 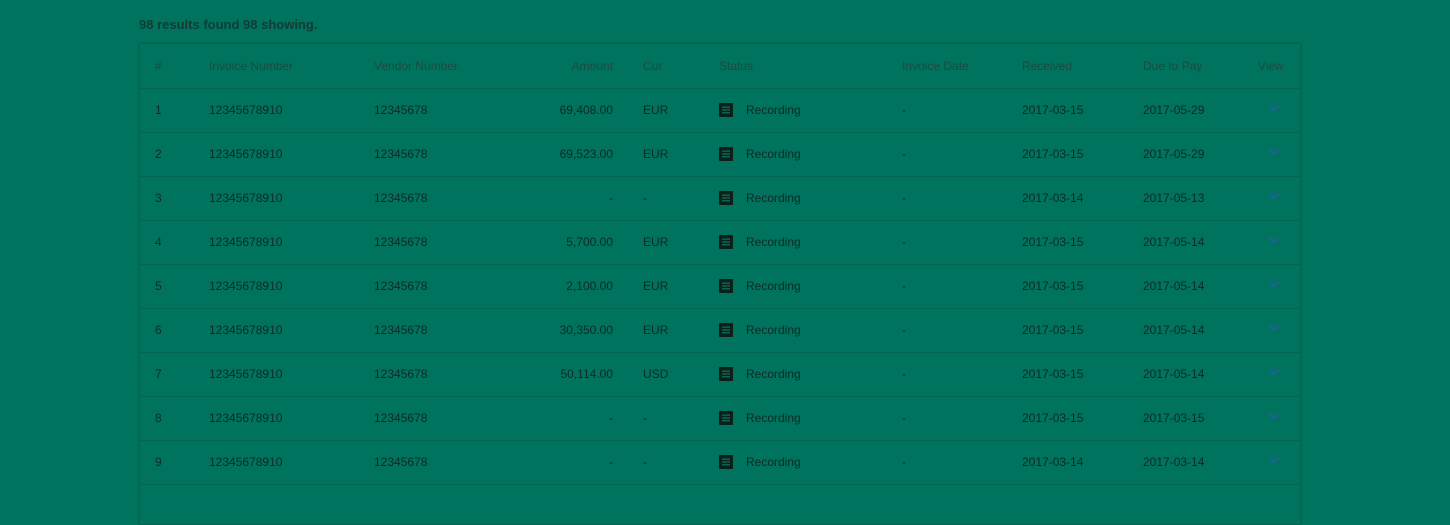 I want to click on amount: 30,350.00, so click(x=586, y=330).